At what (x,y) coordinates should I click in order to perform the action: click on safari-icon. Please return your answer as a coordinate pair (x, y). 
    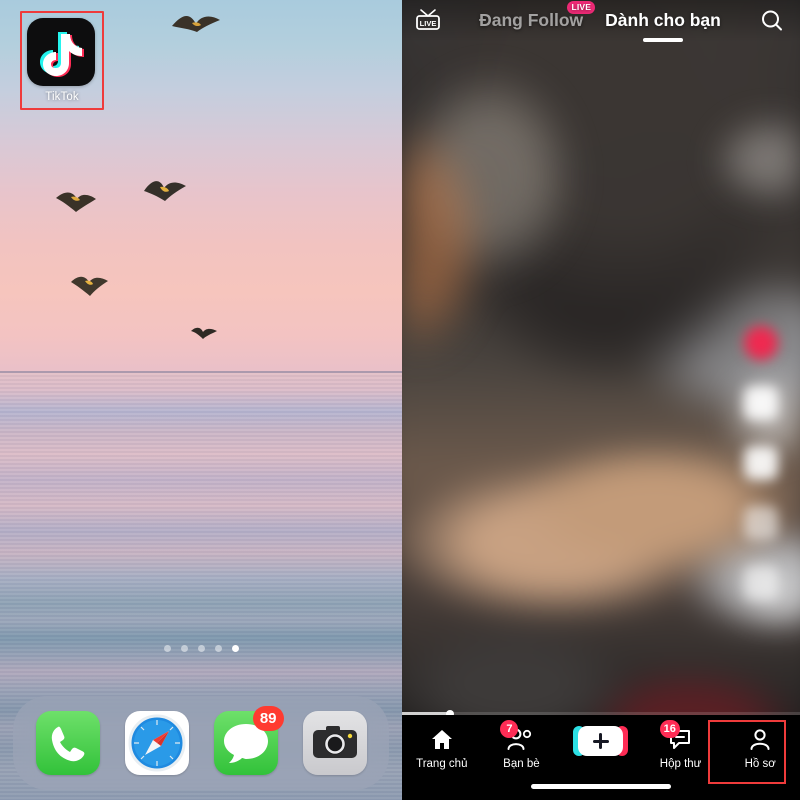
    Looking at the image, I should click on (156, 743).